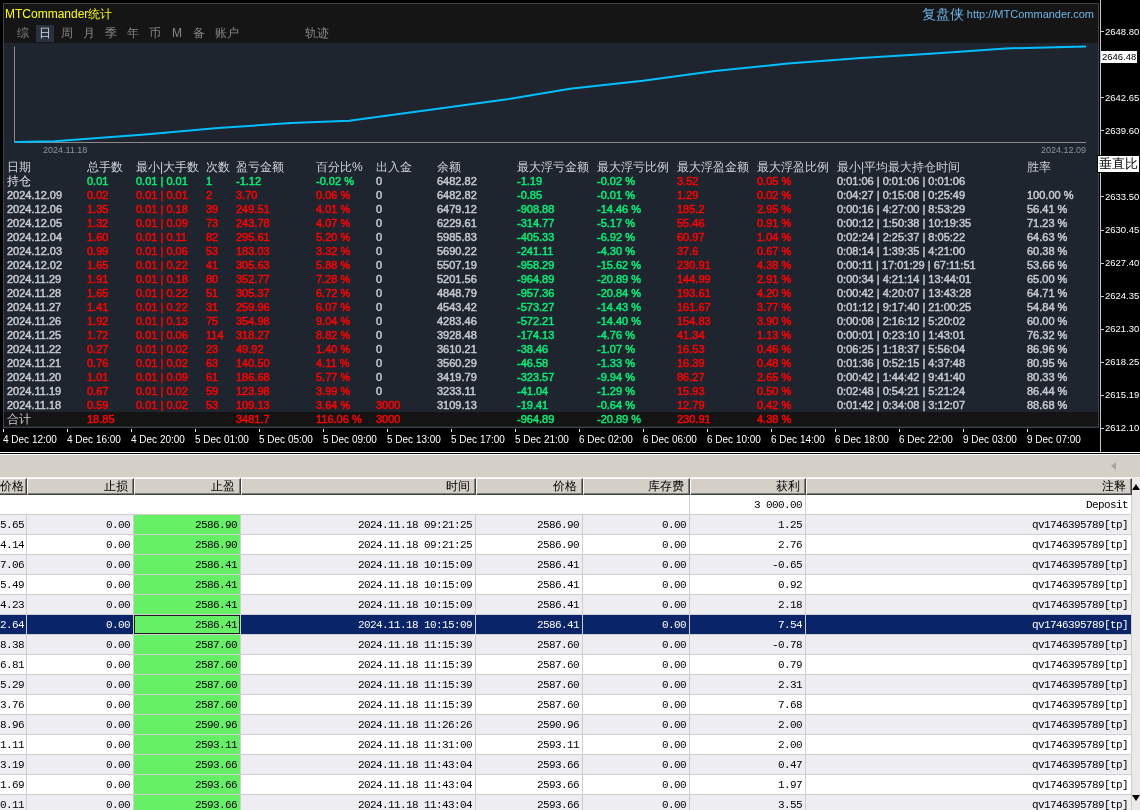 This screenshot has width=1140, height=810. I want to click on tab: 账户, so click(227, 33).